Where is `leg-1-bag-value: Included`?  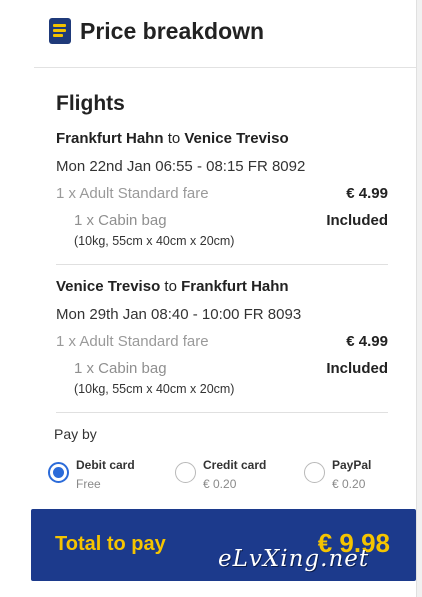
leg-1-bag-value: Included is located at coordinates (357, 220).